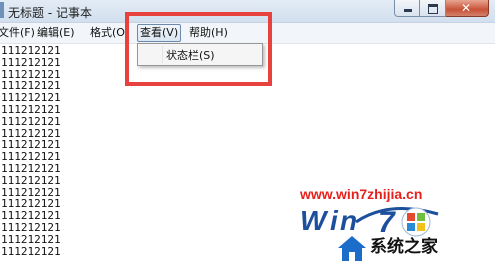 This screenshot has height=263, width=495. I want to click on highlight-annotation-box, so click(198, 49).